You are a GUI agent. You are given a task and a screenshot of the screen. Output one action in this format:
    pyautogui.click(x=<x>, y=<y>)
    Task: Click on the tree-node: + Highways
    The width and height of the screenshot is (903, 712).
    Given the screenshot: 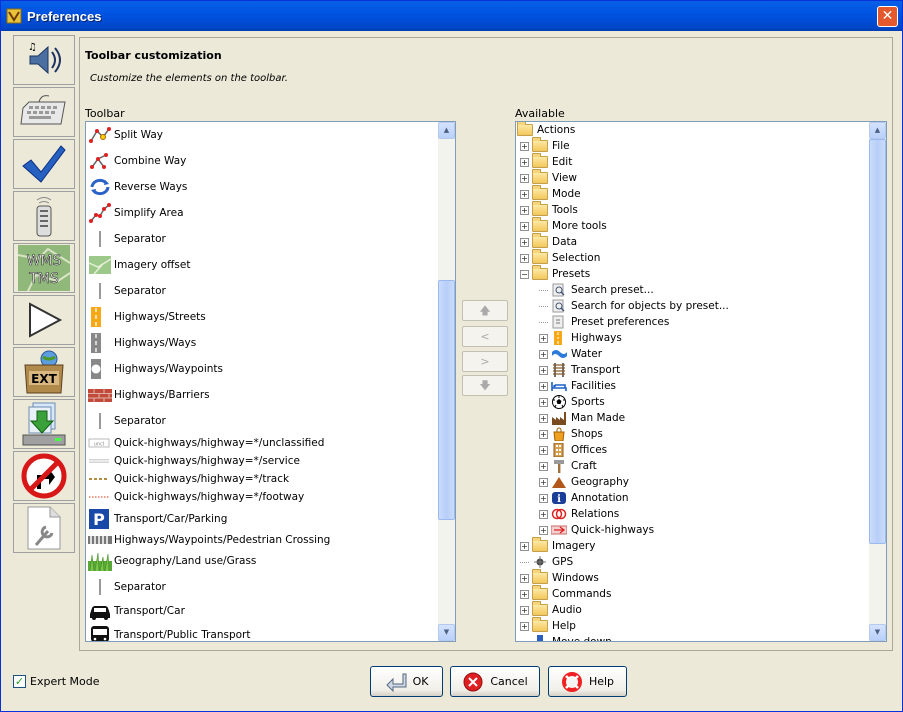 What is the action you would take?
    pyautogui.click(x=580, y=338)
    